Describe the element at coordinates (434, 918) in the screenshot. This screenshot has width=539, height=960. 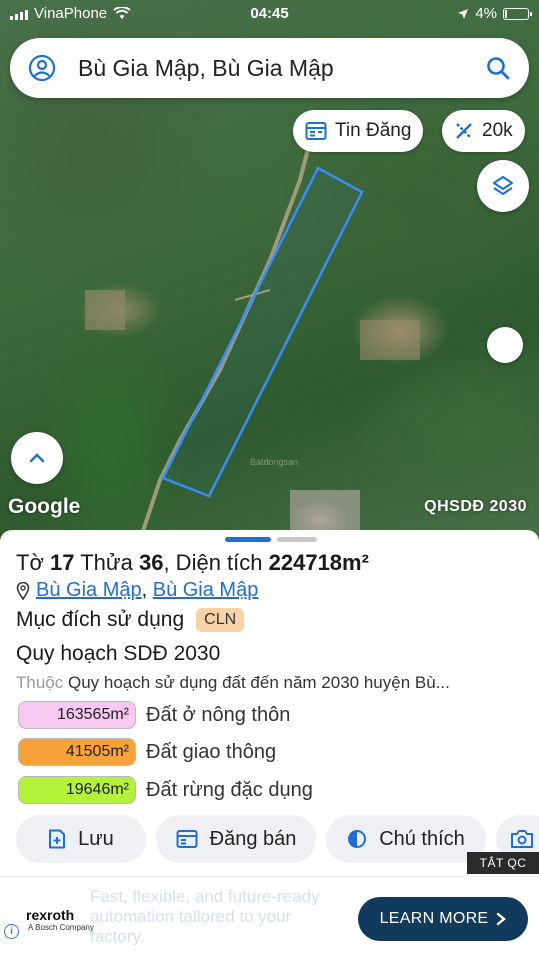
I see `learn-more-label: LEARN MORE` at that location.